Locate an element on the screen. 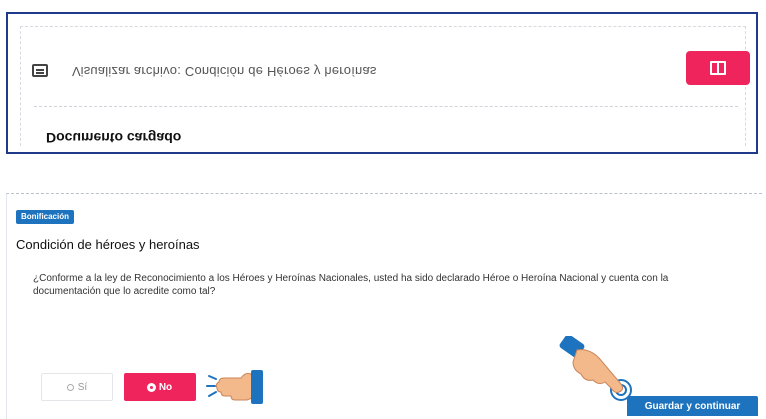 The image size is (766, 419). section-badge: Bonificación is located at coordinates (45, 217).